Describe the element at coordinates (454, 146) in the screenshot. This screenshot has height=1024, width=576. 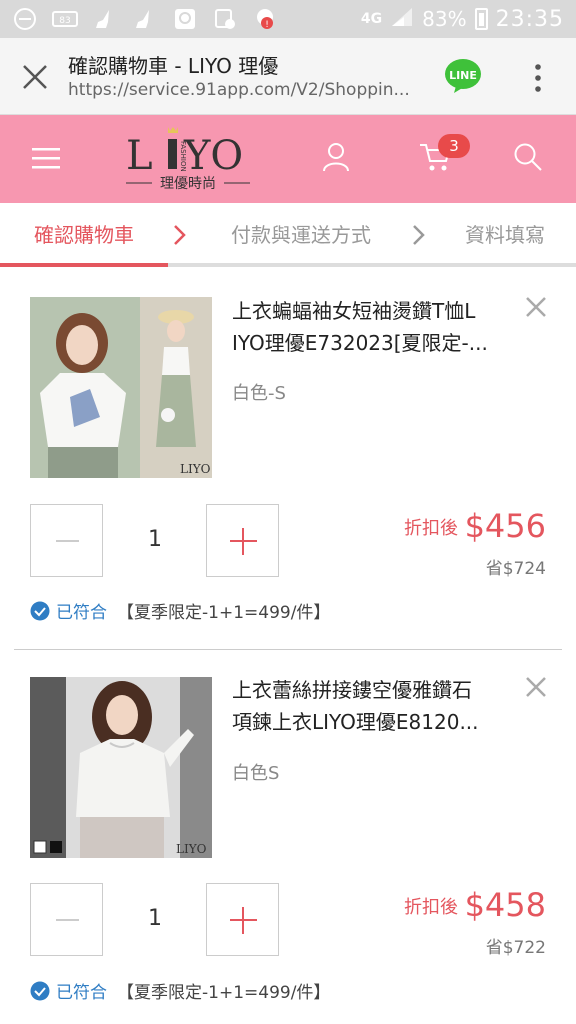
I see `cart-count-badge: 3` at that location.